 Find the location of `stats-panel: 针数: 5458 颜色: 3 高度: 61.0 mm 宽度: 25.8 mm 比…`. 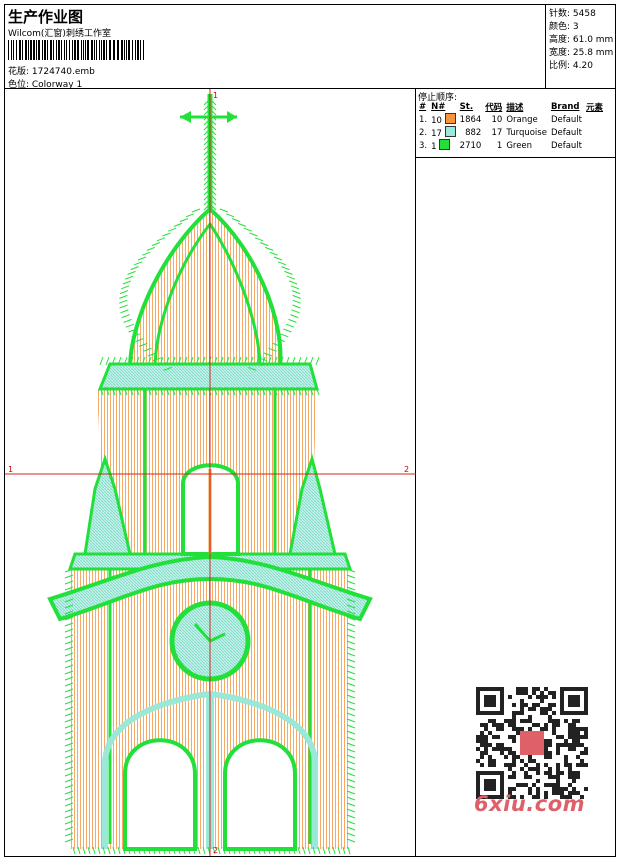

stats-panel: 针数: 5458 颜色: 3 高度: 61.0 mm 宽度: 25.8 mm 比… is located at coordinates (580, 47).